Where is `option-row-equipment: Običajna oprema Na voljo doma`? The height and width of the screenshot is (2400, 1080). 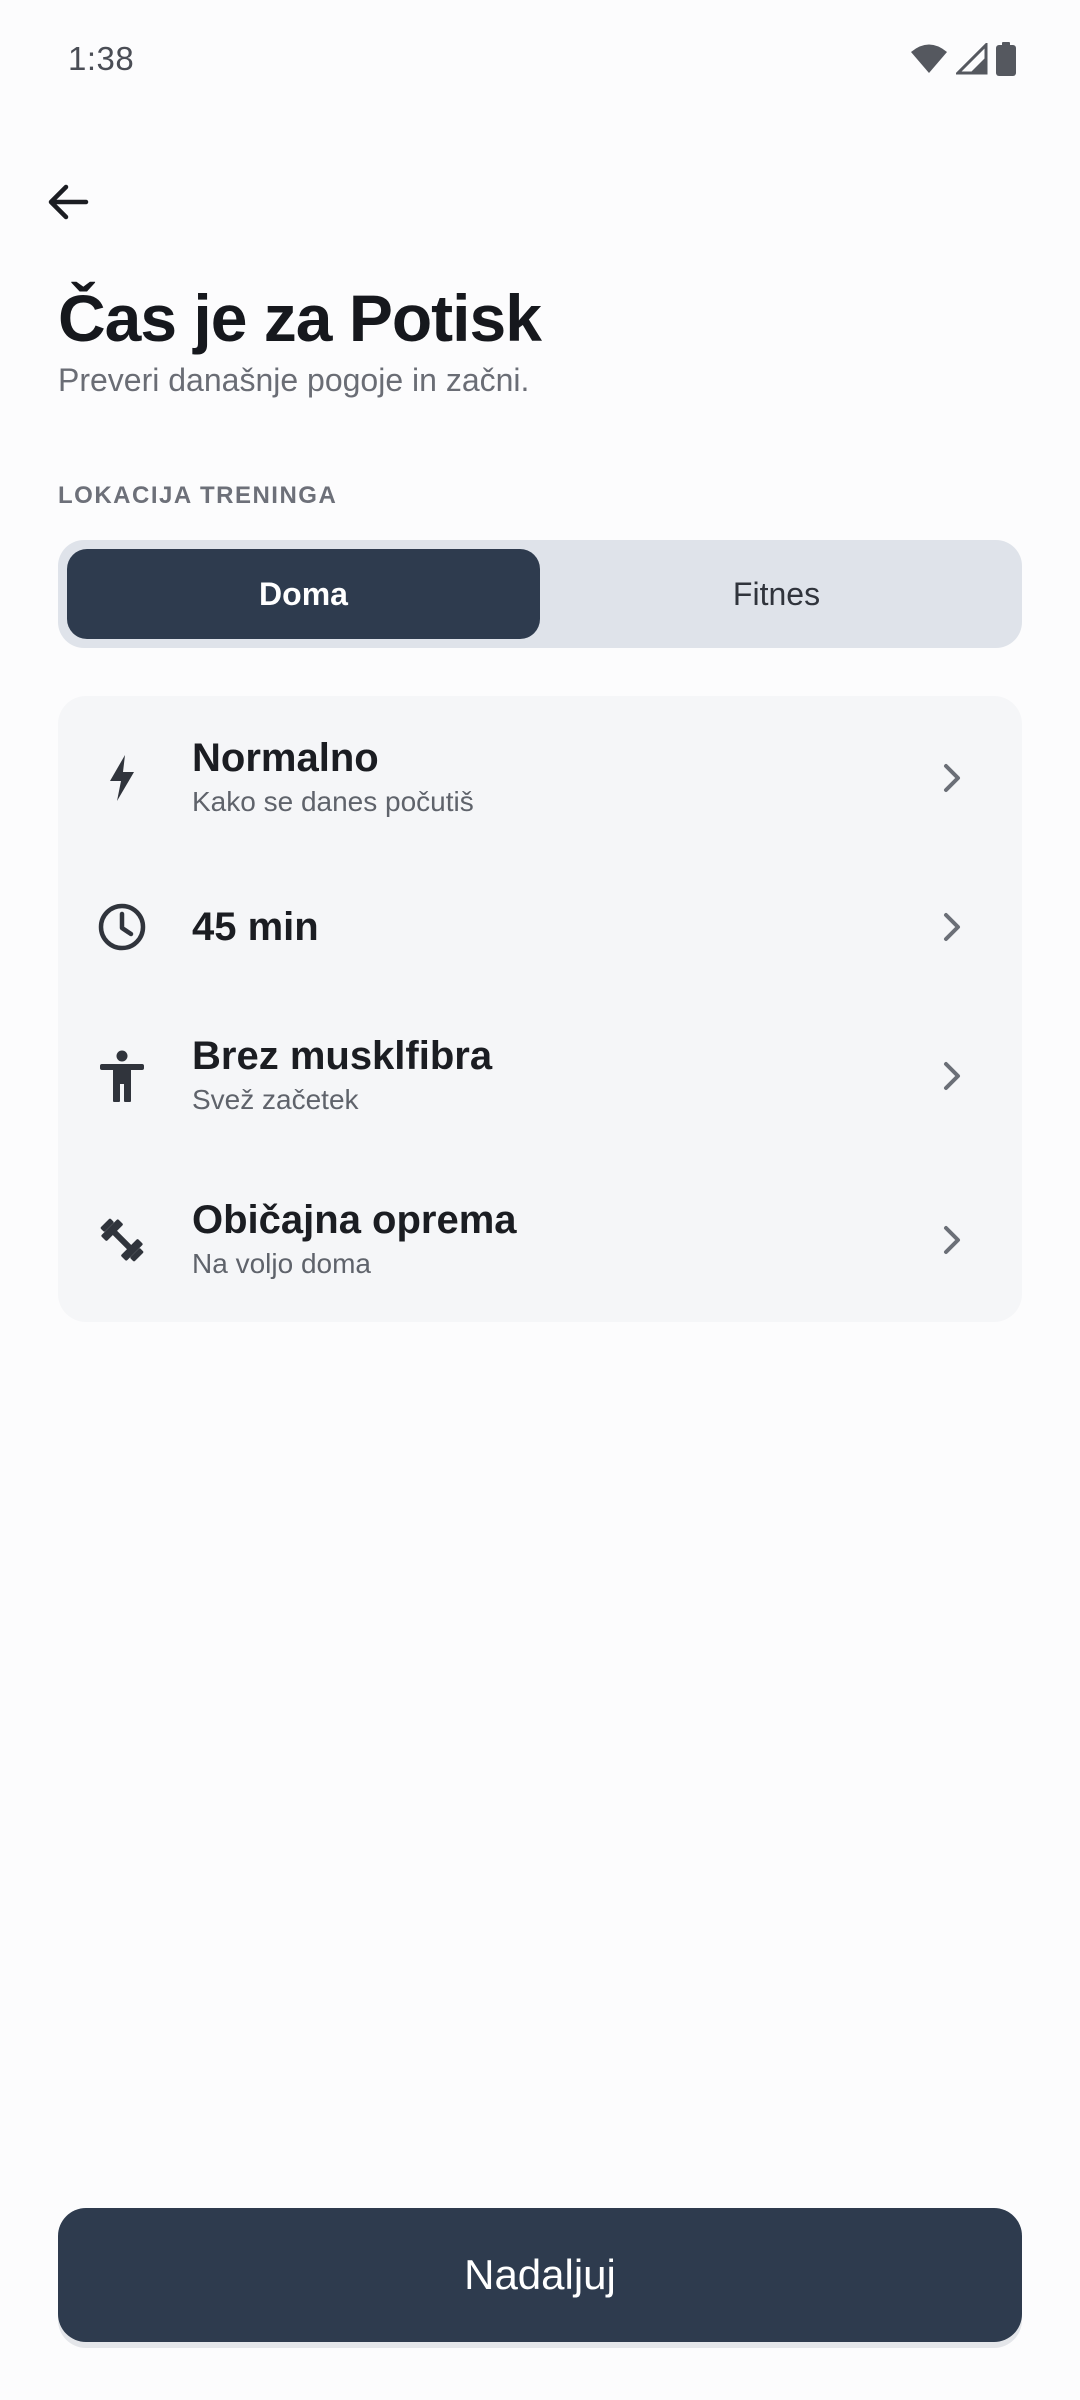 option-row-equipment: Običajna oprema Na voljo doma is located at coordinates (540, 1240).